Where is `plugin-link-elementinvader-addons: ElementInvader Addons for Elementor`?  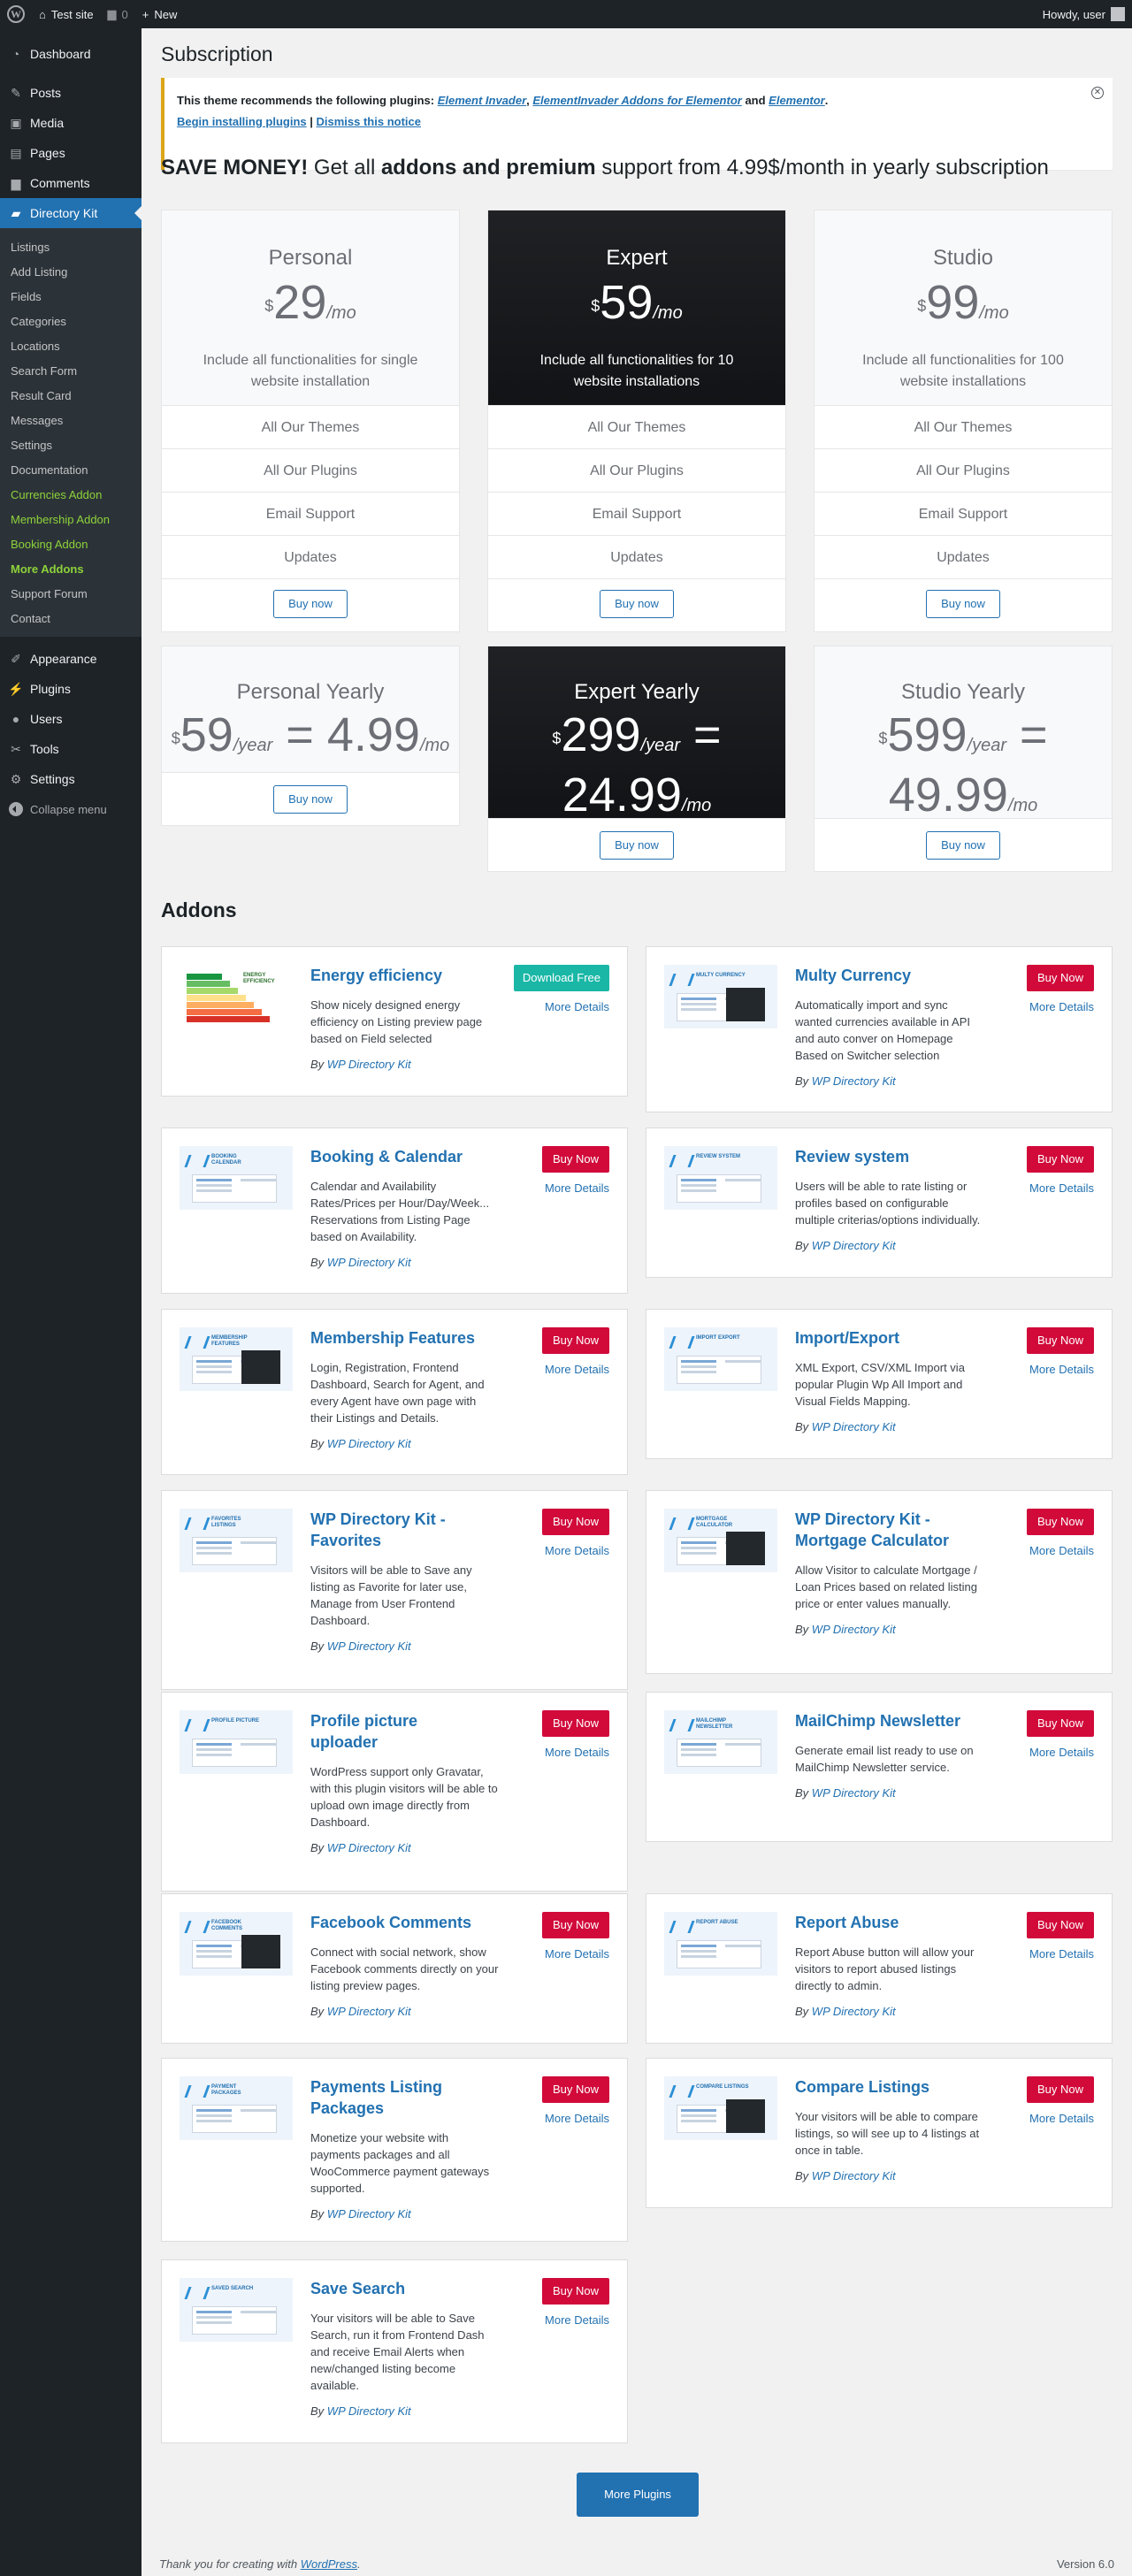
plugin-link-elementinvader-addons: ElementInvader Addons for Elementor is located at coordinates (636, 100).